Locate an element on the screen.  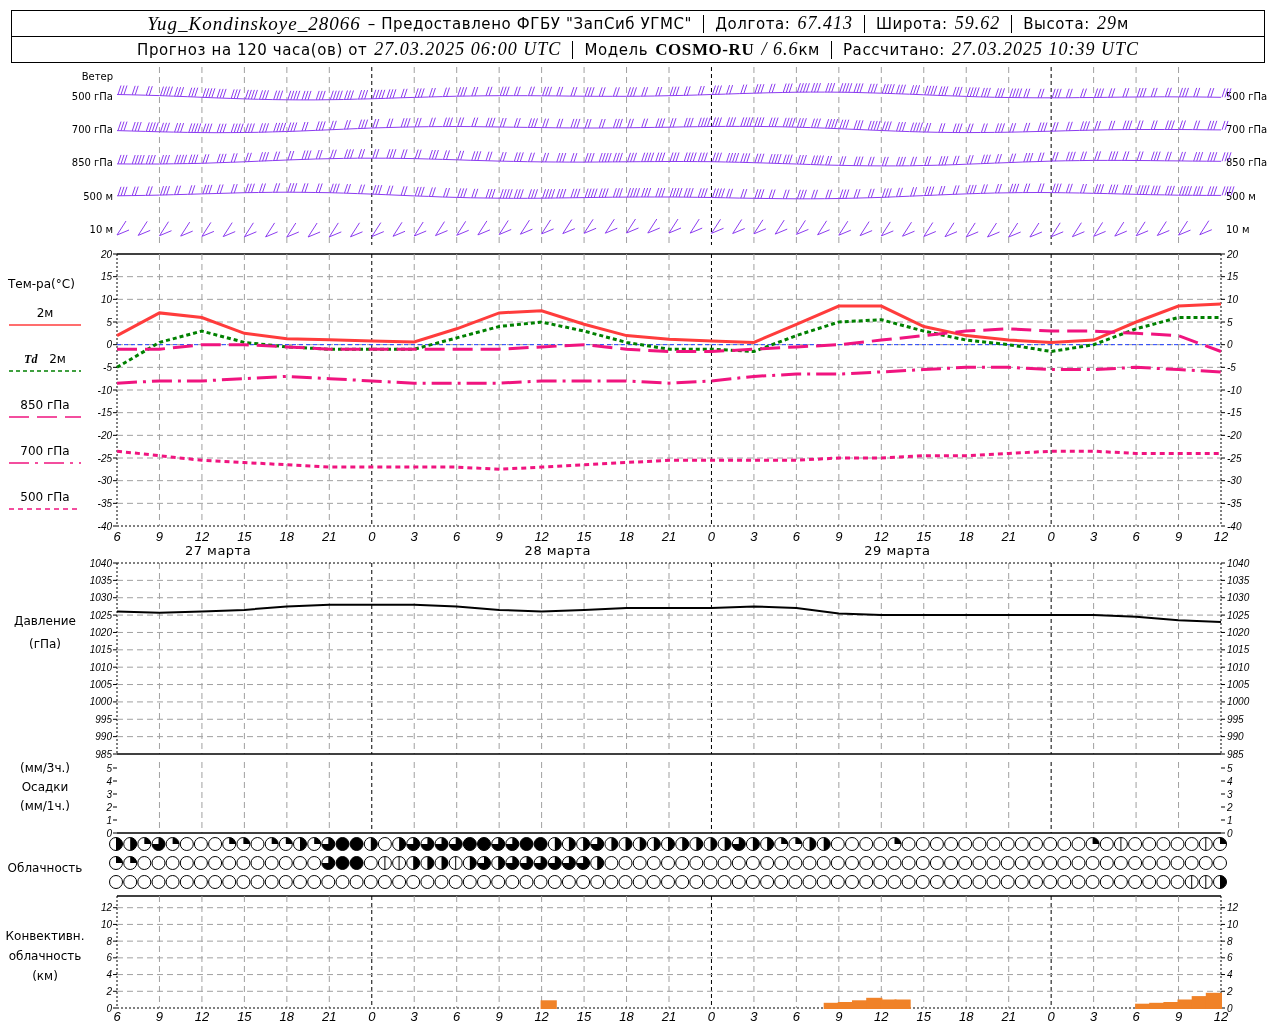
level-label: 500 м is located at coordinates (98, 196).